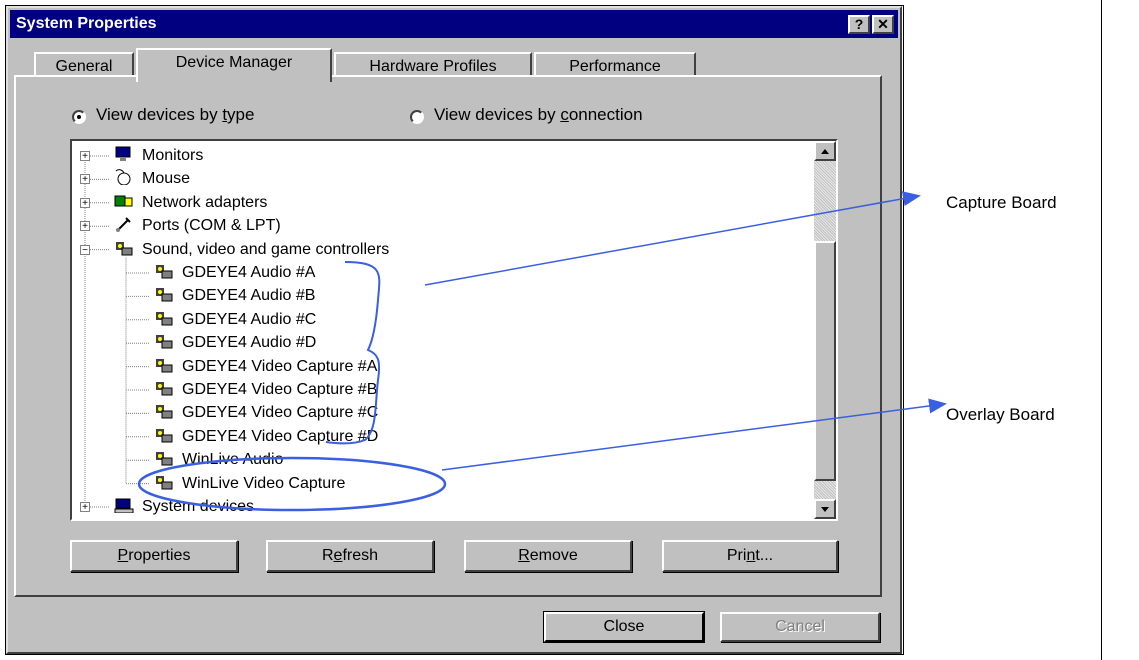  I want to click on device-item: WinLive Video Capture, so click(249, 483).